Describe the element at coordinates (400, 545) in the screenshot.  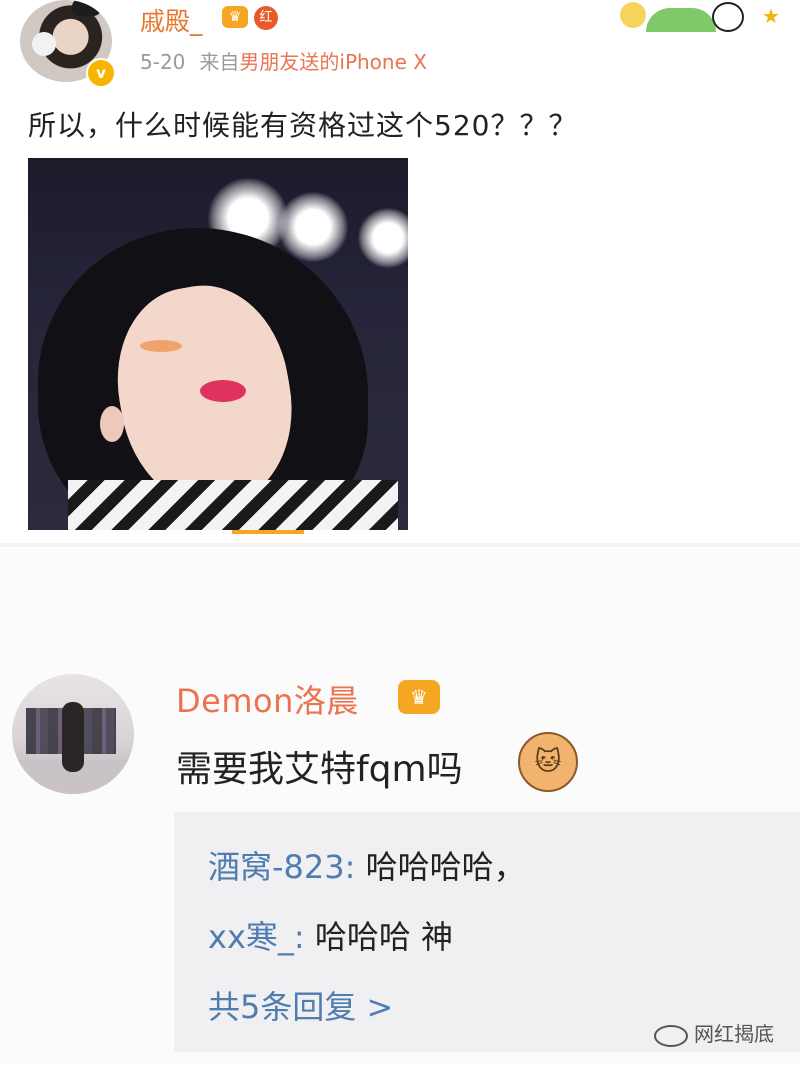
I see `section-divider` at that location.